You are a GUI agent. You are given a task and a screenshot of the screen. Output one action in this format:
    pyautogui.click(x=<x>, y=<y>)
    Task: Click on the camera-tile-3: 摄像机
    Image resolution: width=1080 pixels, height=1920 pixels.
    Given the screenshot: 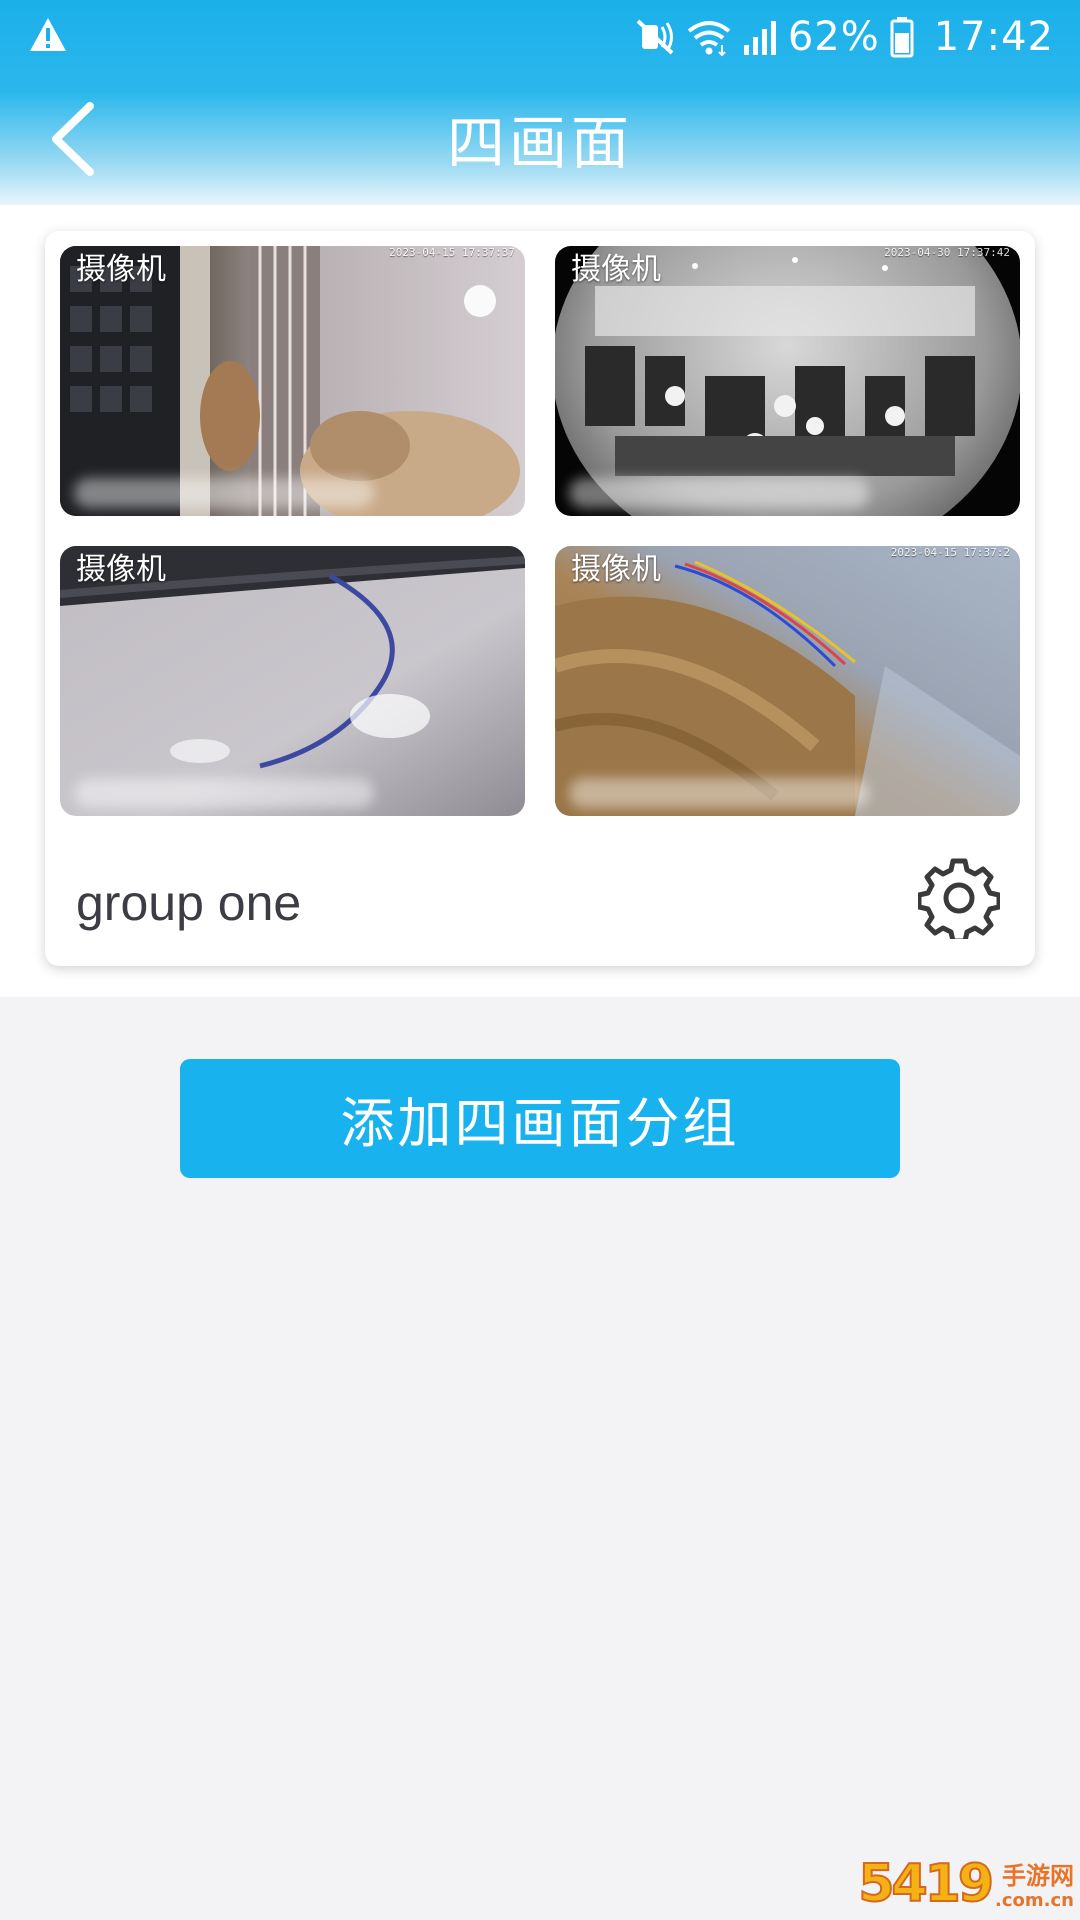 What is the action you would take?
    pyautogui.click(x=292, y=681)
    